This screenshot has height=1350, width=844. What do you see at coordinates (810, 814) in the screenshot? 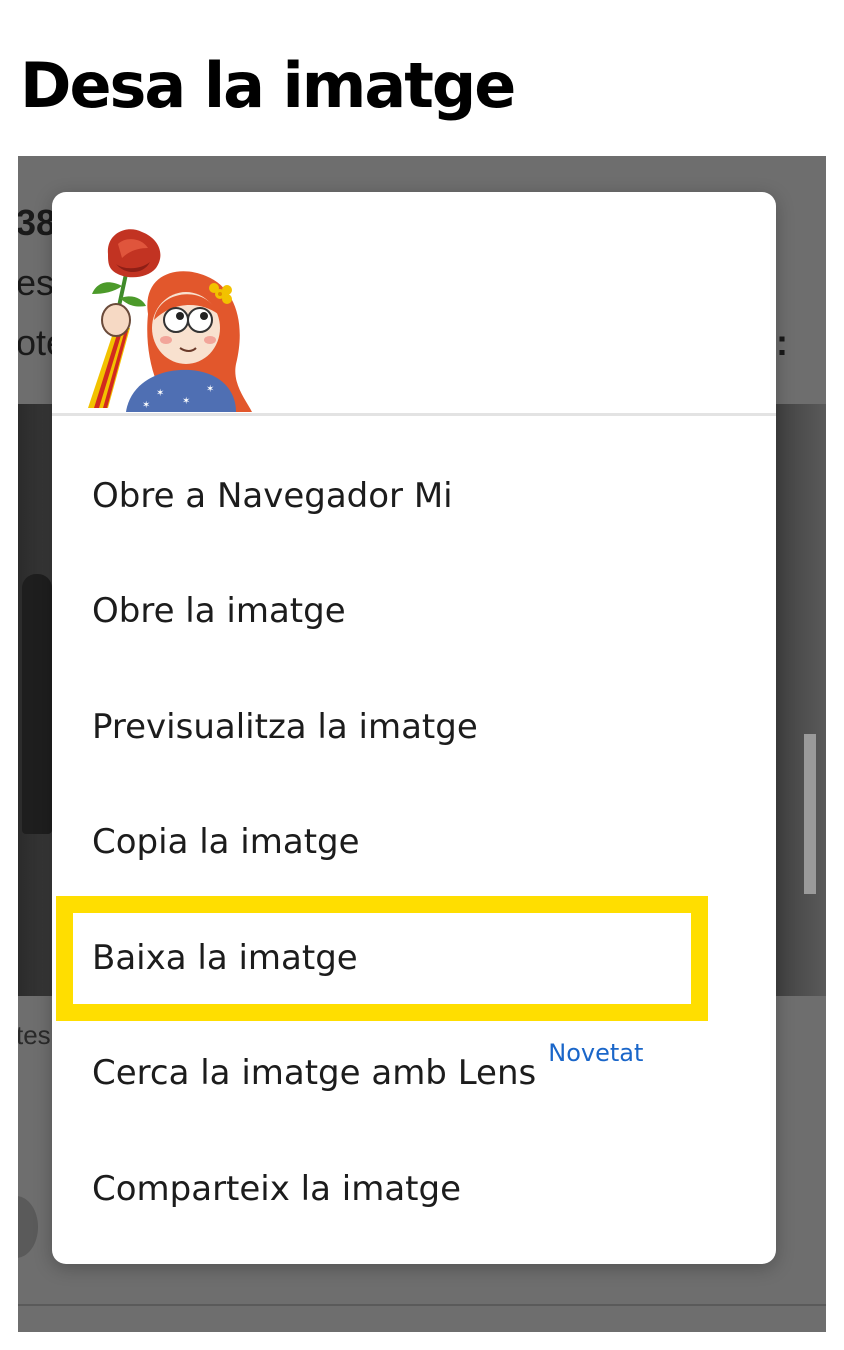
I see `background-pole` at bounding box center [810, 814].